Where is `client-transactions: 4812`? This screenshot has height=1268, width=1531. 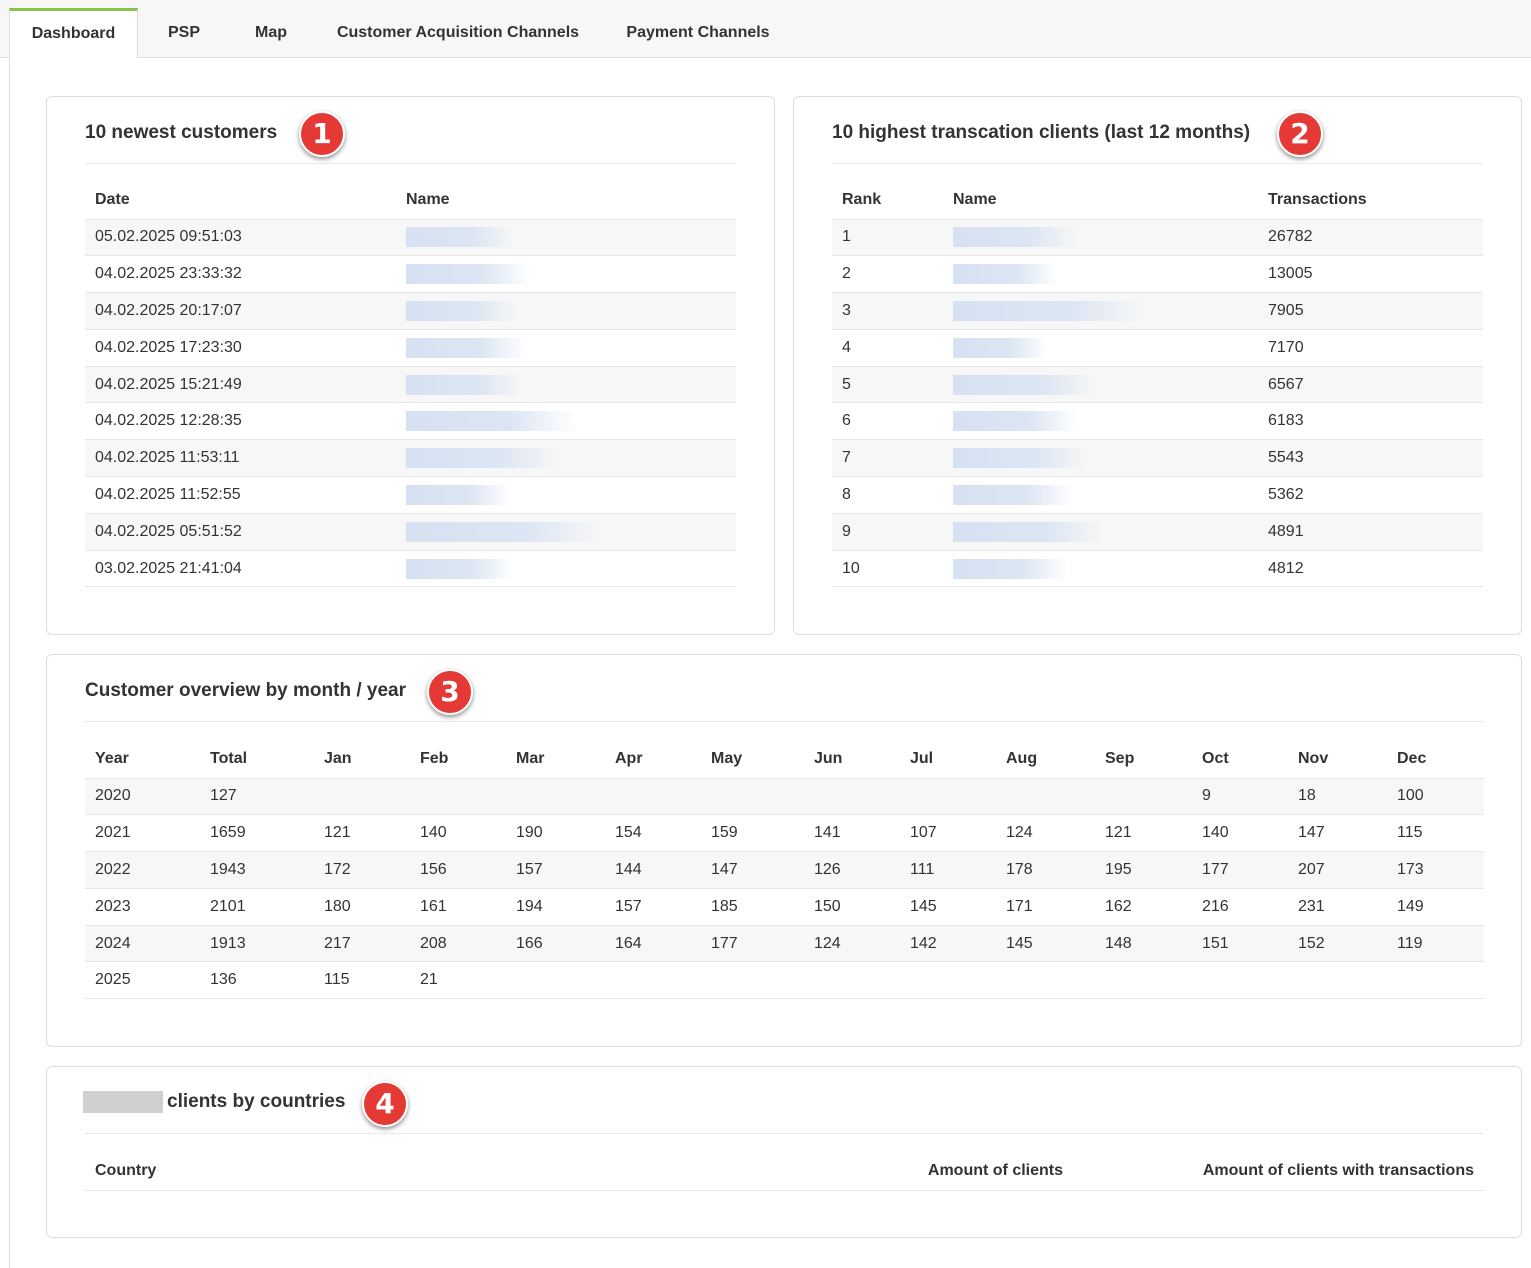 client-transactions: 4812 is located at coordinates (1370, 569).